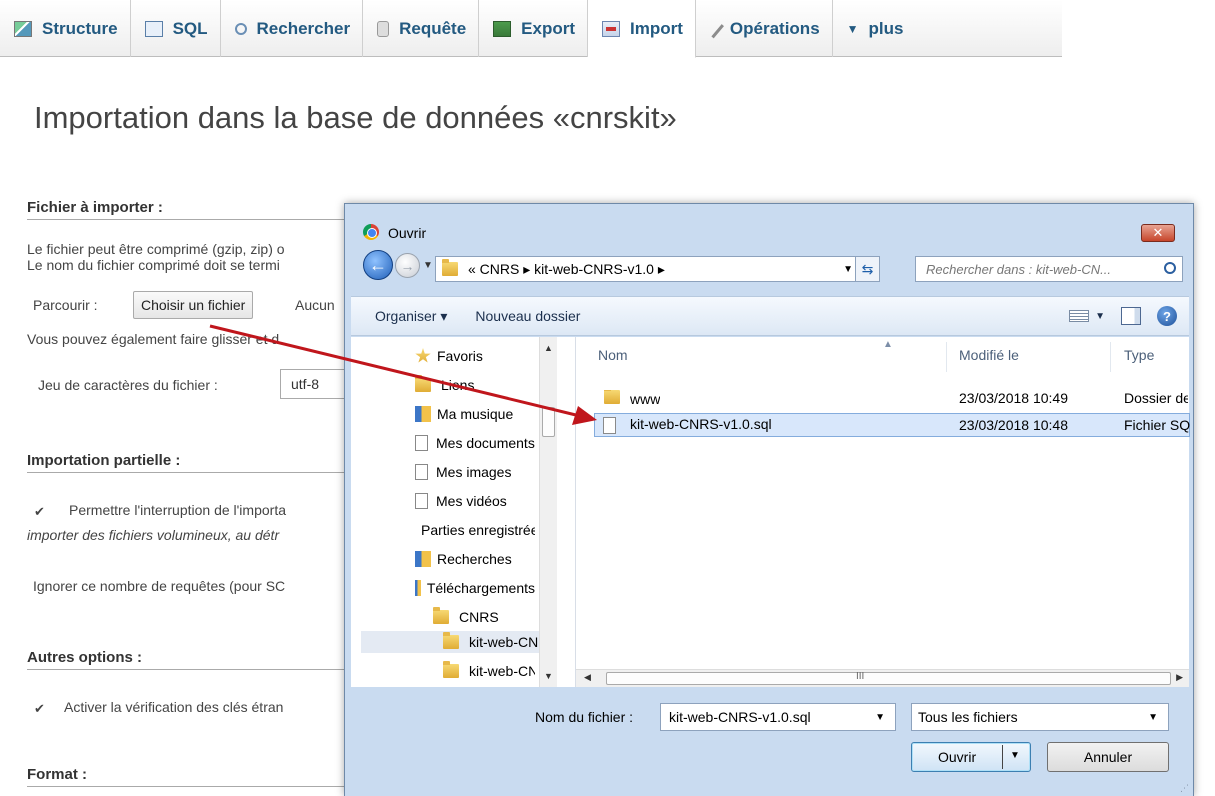 The image size is (1215, 796). What do you see at coordinates (475, 443) in the screenshot?
I see `nav-item-documents: Mes documents` at bounding box center [475, 443].